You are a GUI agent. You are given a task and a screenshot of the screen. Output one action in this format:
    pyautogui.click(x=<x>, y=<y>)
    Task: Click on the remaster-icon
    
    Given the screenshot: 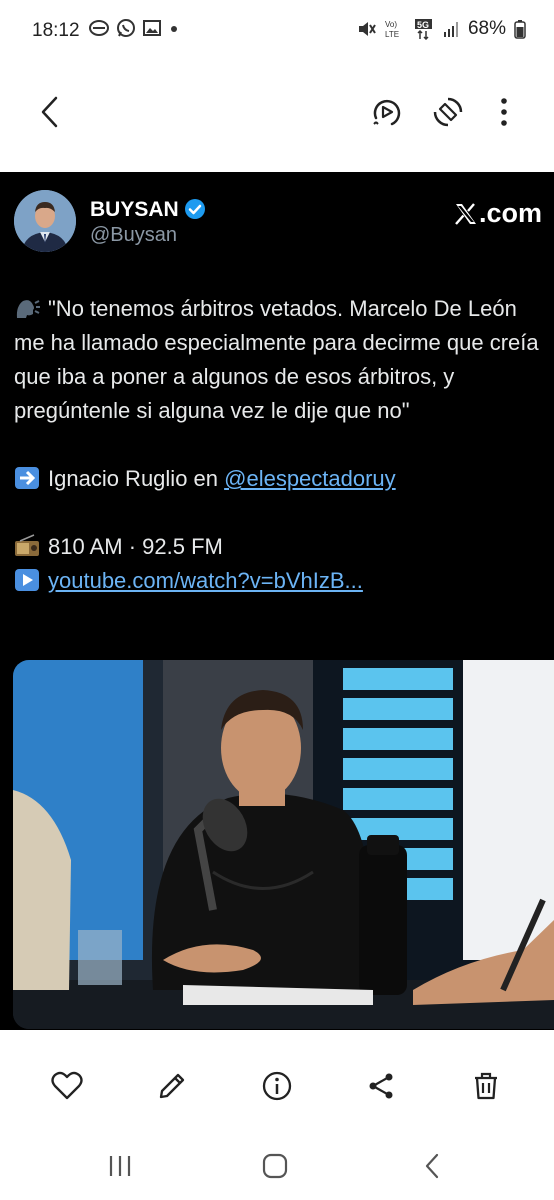 What is the action you would take?
    pyautogui.click(x=387, y=112)
    